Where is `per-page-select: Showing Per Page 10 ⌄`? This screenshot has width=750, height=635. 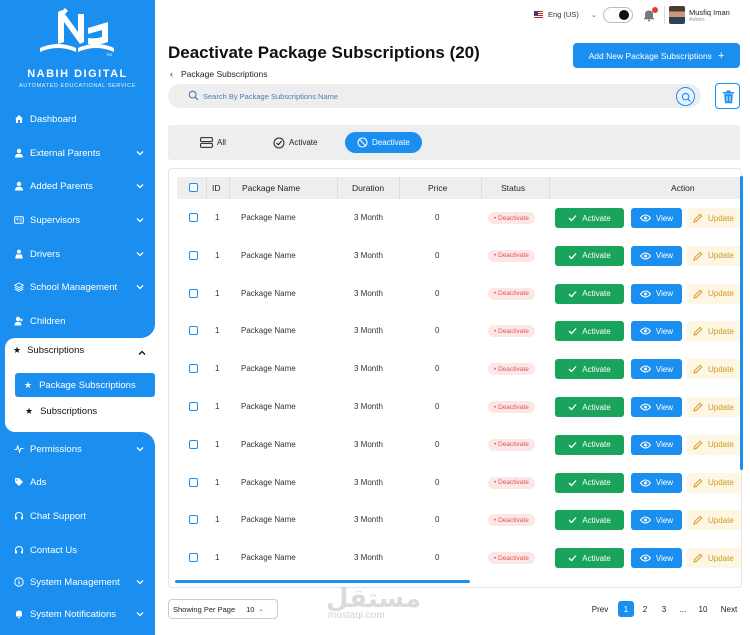 per-page-select: Showing Per Page 10 ⌄ is located at coordinates (223, 609).